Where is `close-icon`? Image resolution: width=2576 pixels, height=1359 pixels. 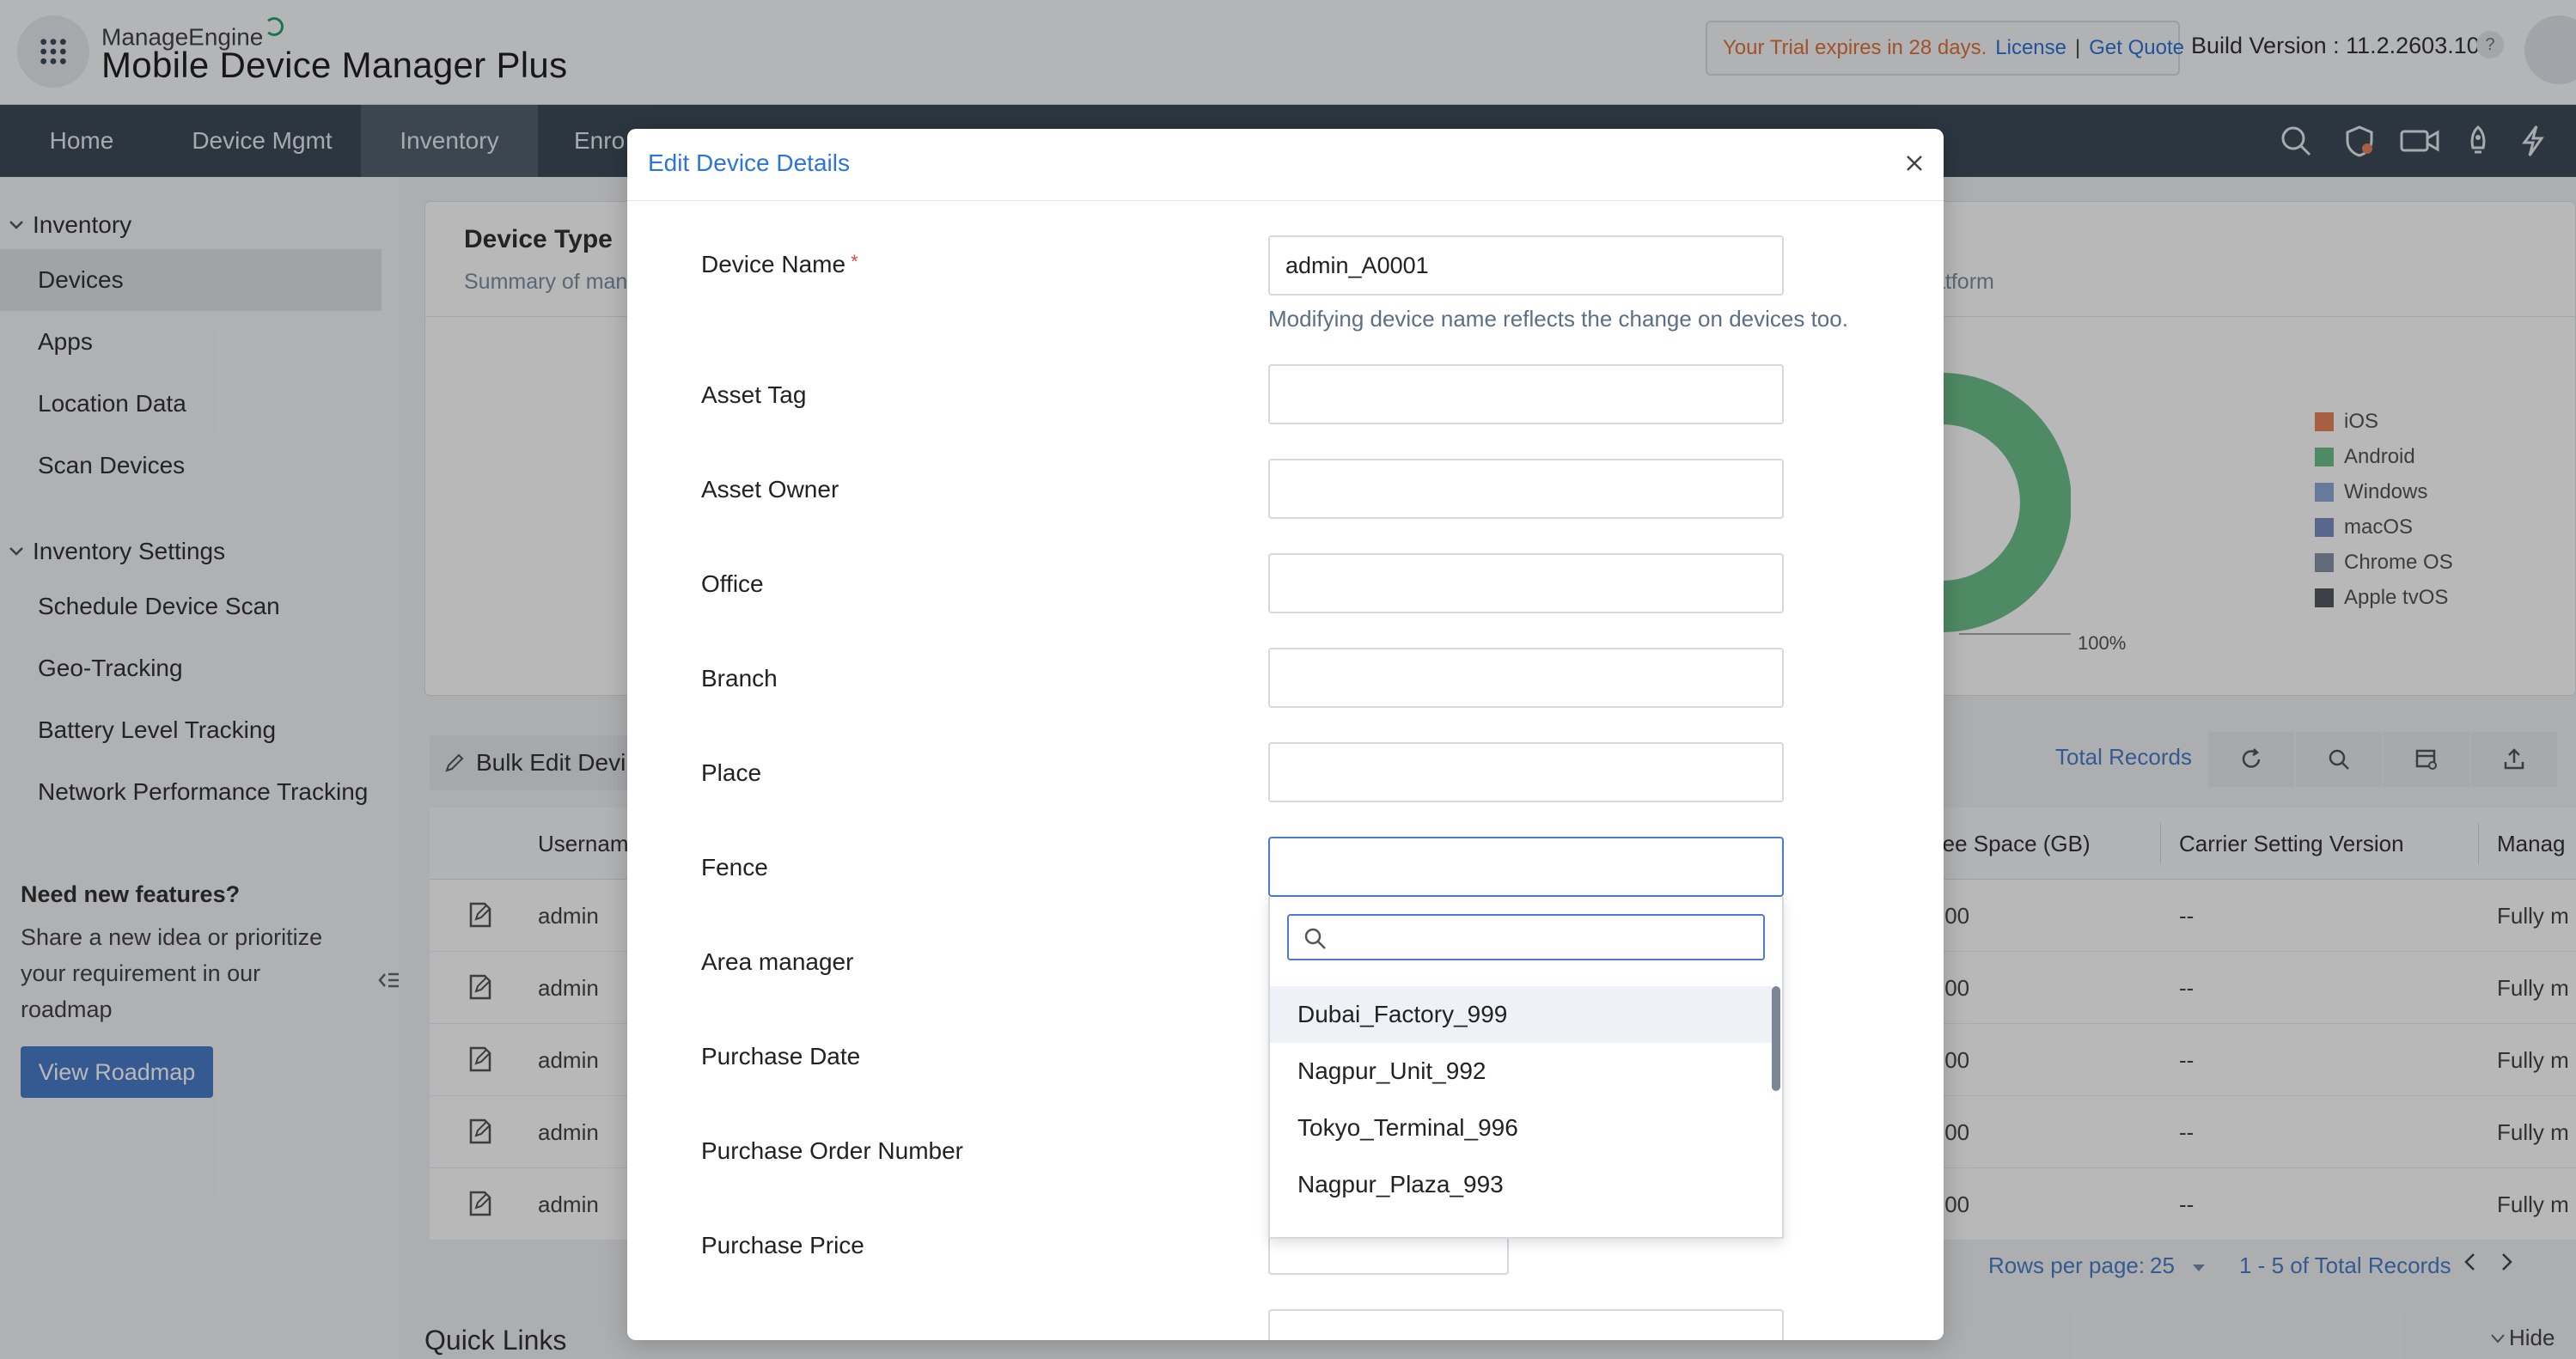 close-icon is located at coordinates (1914, 164).